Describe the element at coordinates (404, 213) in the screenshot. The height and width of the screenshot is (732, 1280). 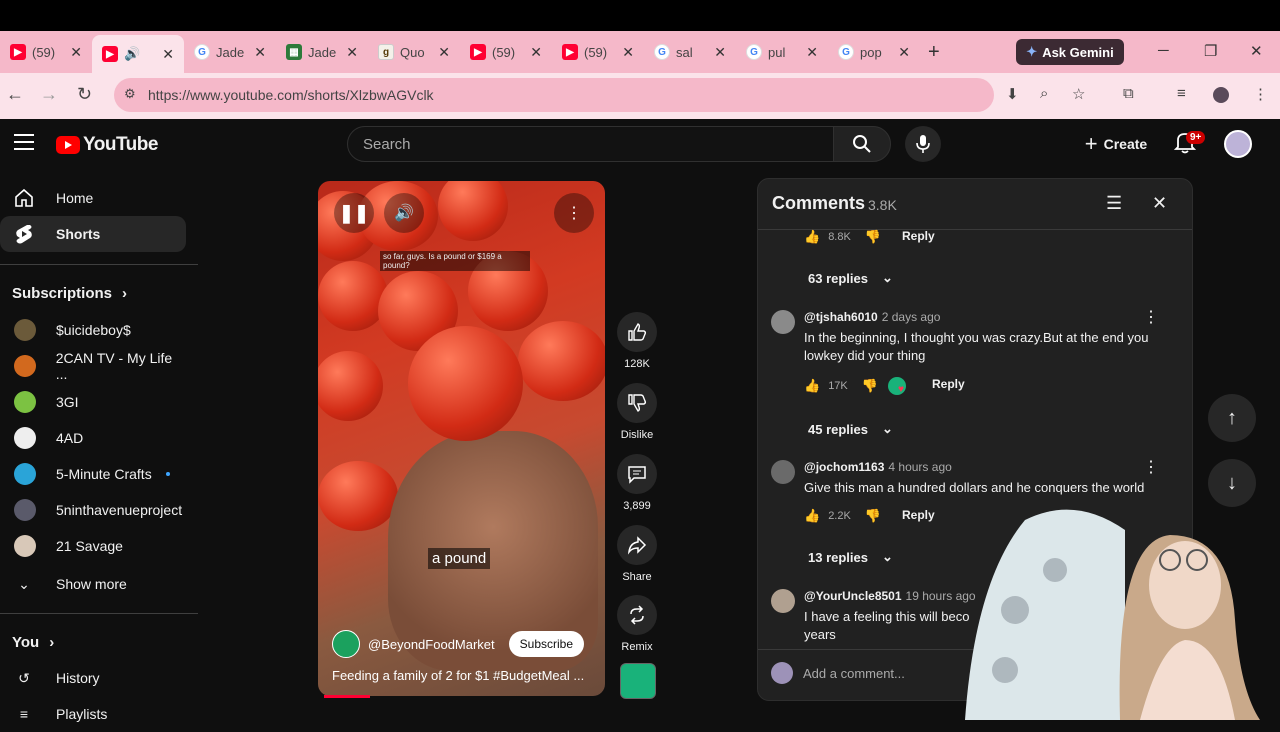
I see `volume-button: 🔊` at that location.